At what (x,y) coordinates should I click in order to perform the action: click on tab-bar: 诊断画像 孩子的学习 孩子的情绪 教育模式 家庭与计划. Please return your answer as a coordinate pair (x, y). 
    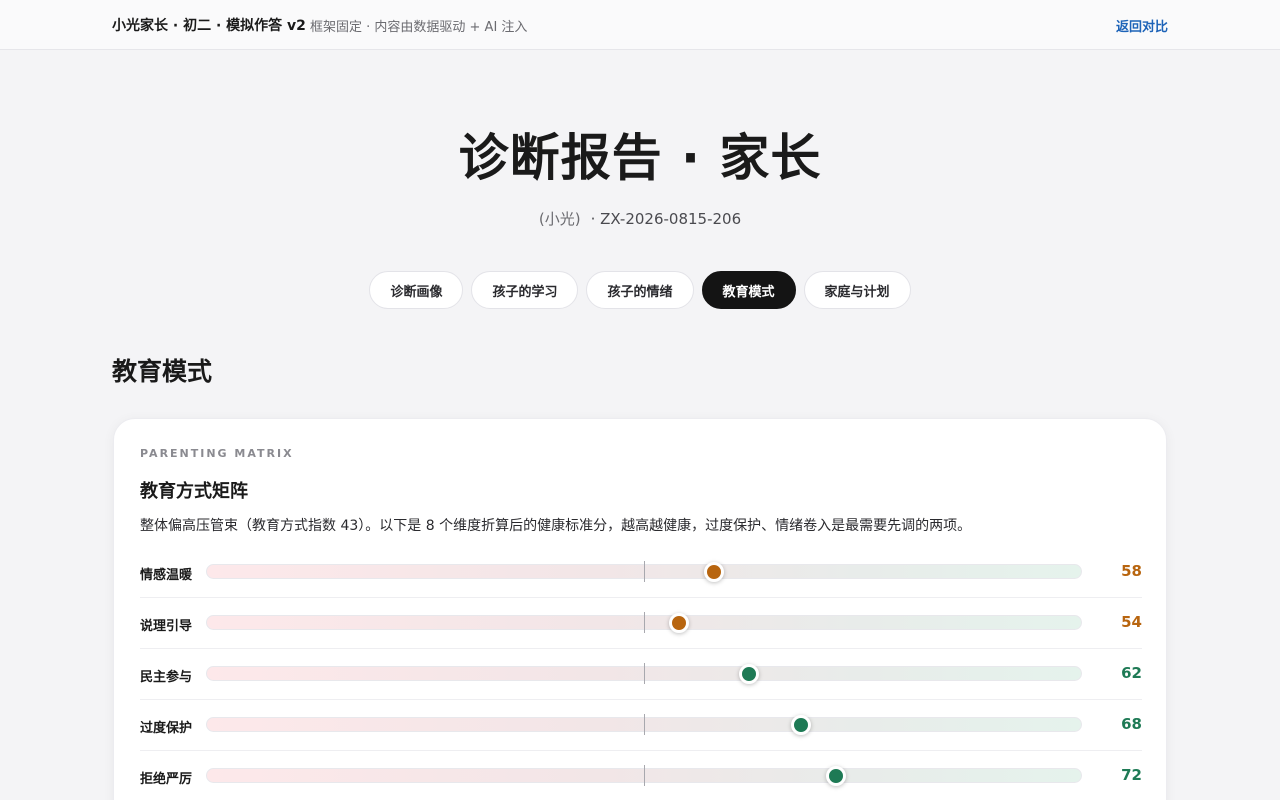
    Looking at the image, I should click on (640, 290).